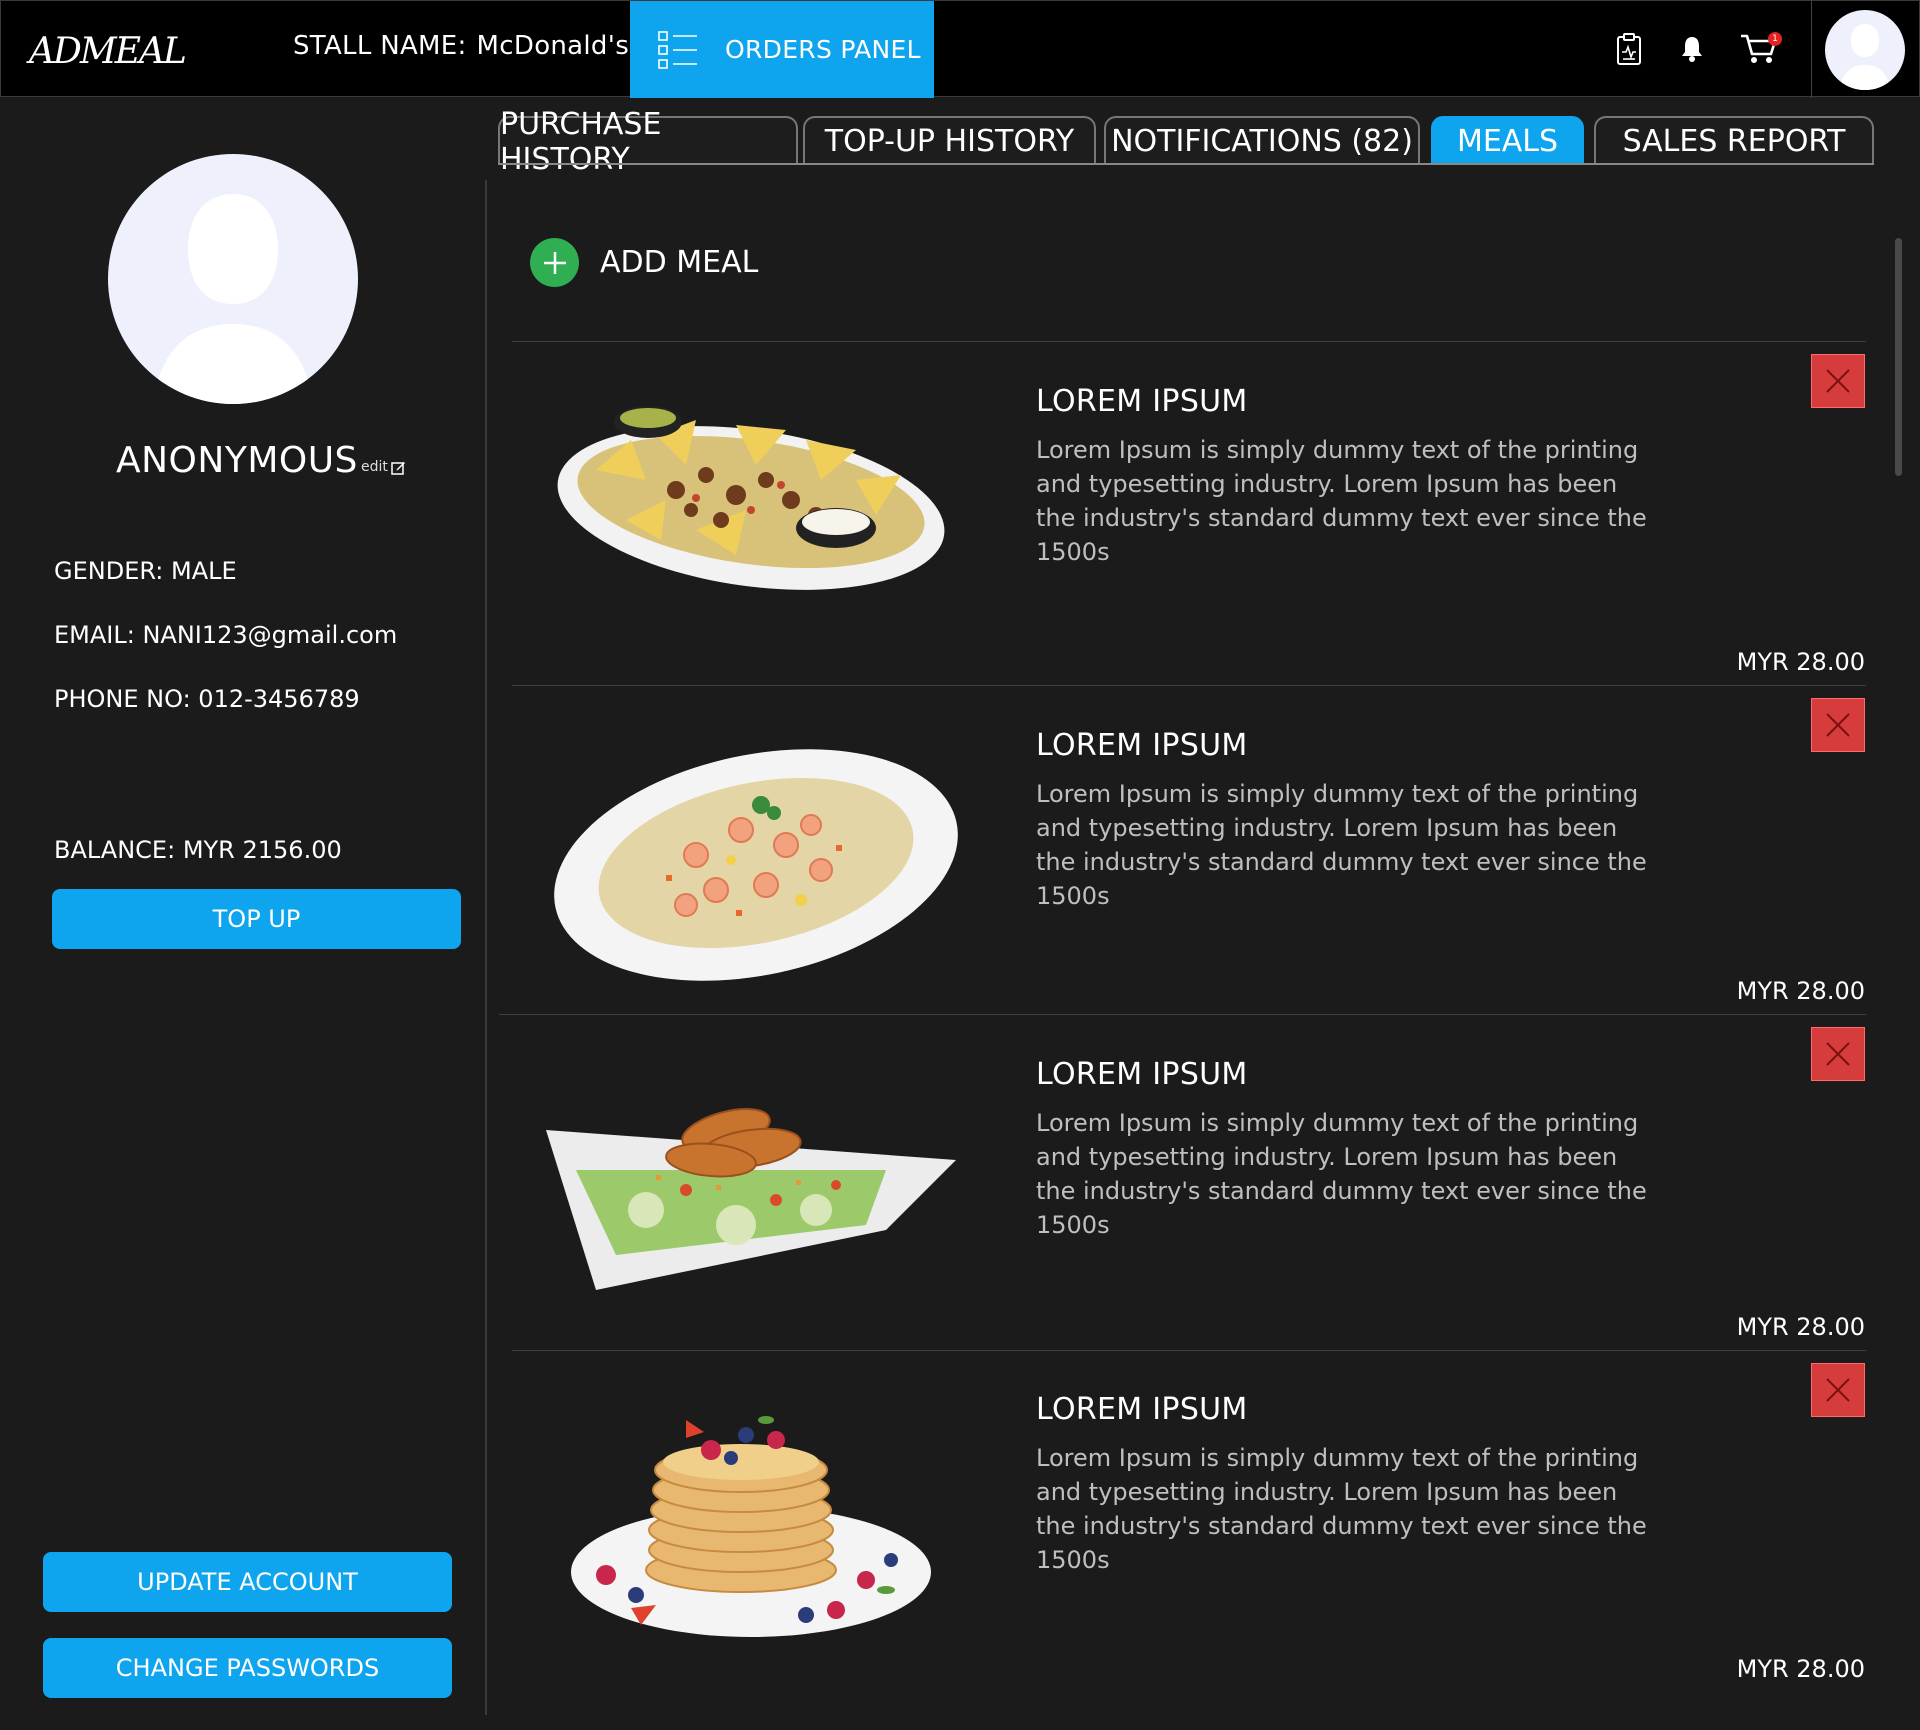 Image resolution: width=1920 pixels, height=1730 pixels. Describe the element at coordinates (1775, 39) in the screenshot. I see `cart-badge: 1` at that location.